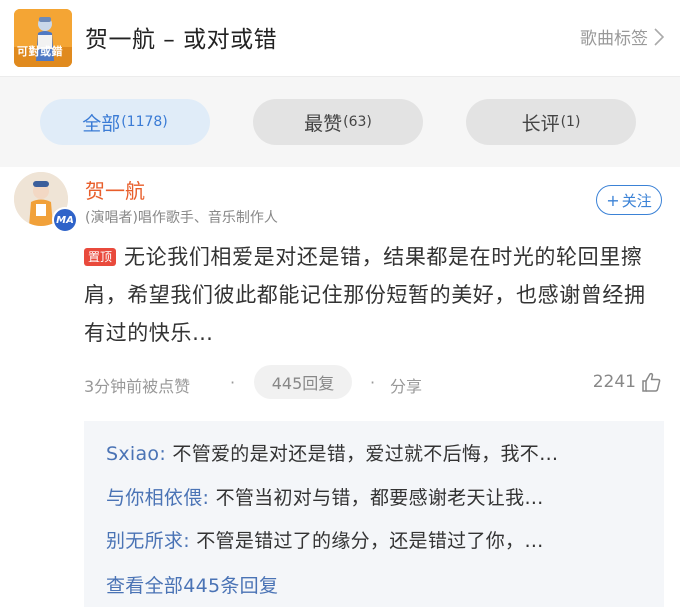 The width and height of the screenshot is (680, 607). What do you see at coordinates (101, 123) in the screenshot?
I see `tab-all-label: 全部` at bounding box center [101, 123].